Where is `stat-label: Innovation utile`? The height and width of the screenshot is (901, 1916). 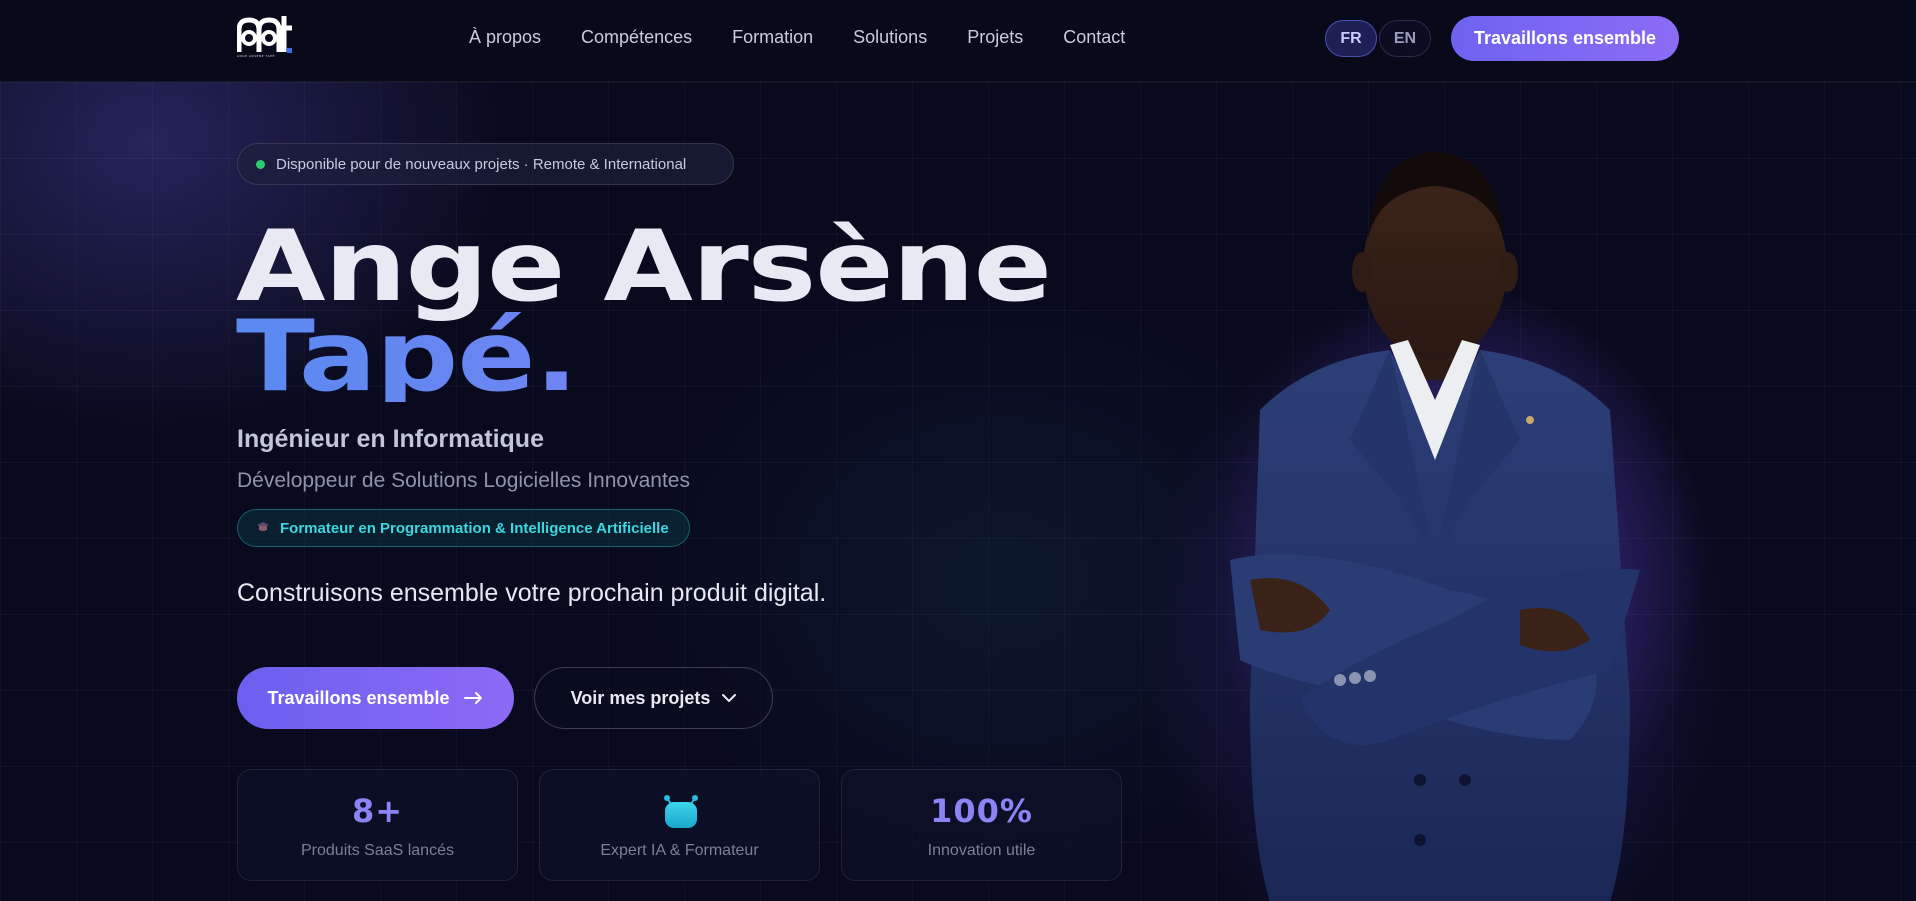 stat-label: Innovation utile is located at coordinates (981, 850).